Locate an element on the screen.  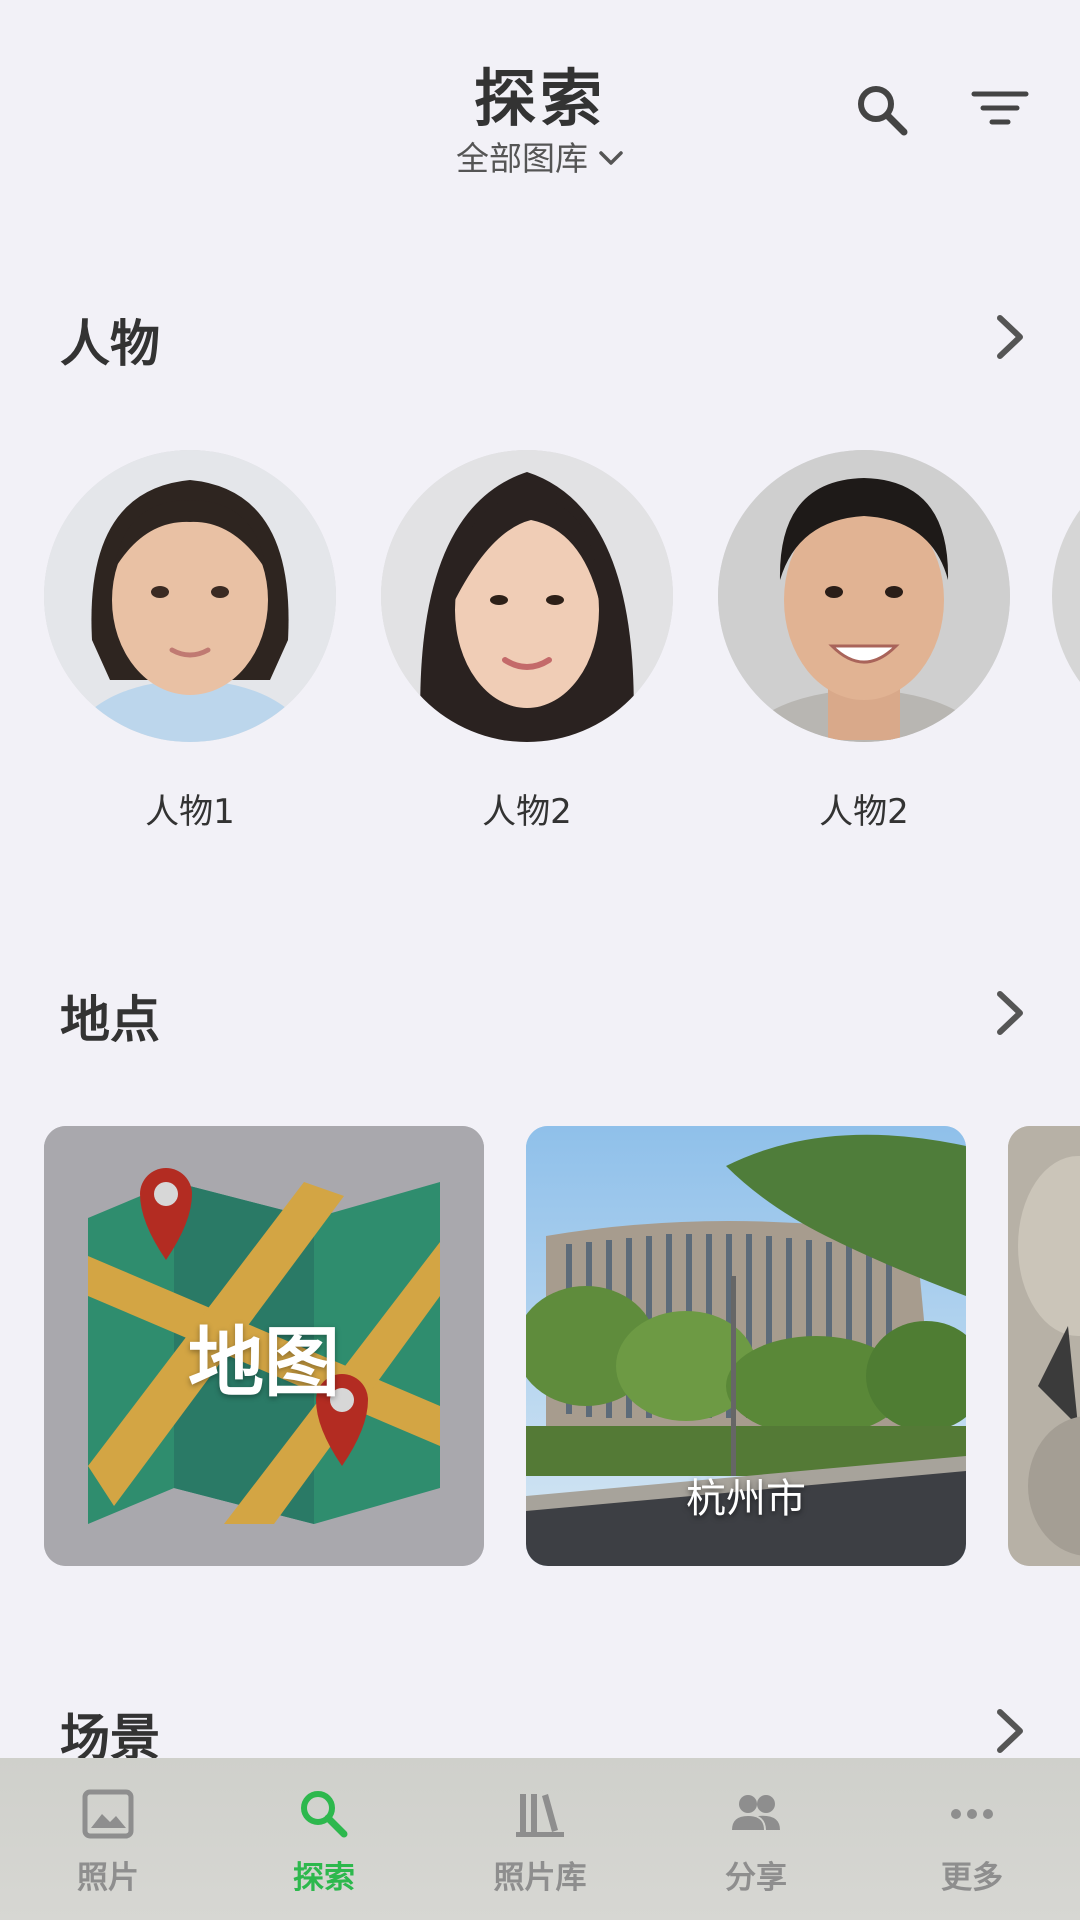
page-title: 探索 is located at coordinates (539, 98).